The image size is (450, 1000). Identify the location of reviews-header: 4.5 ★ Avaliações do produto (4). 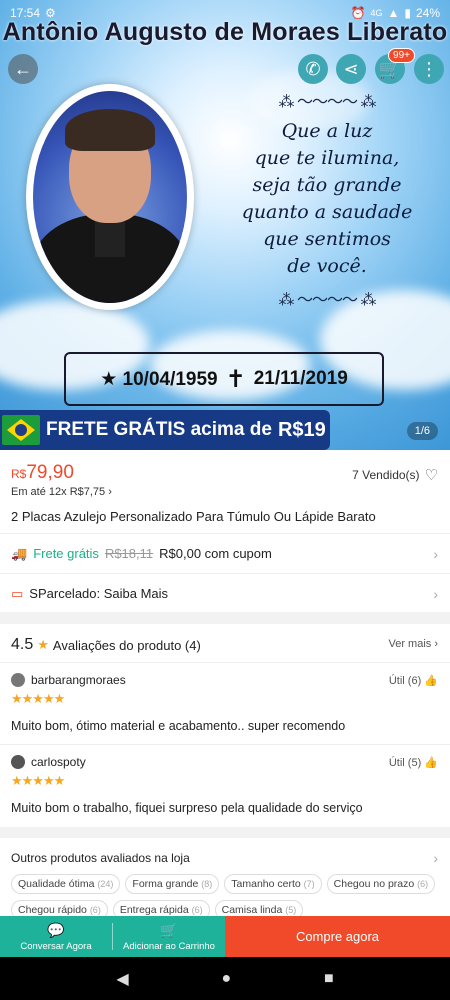
(106, 645).